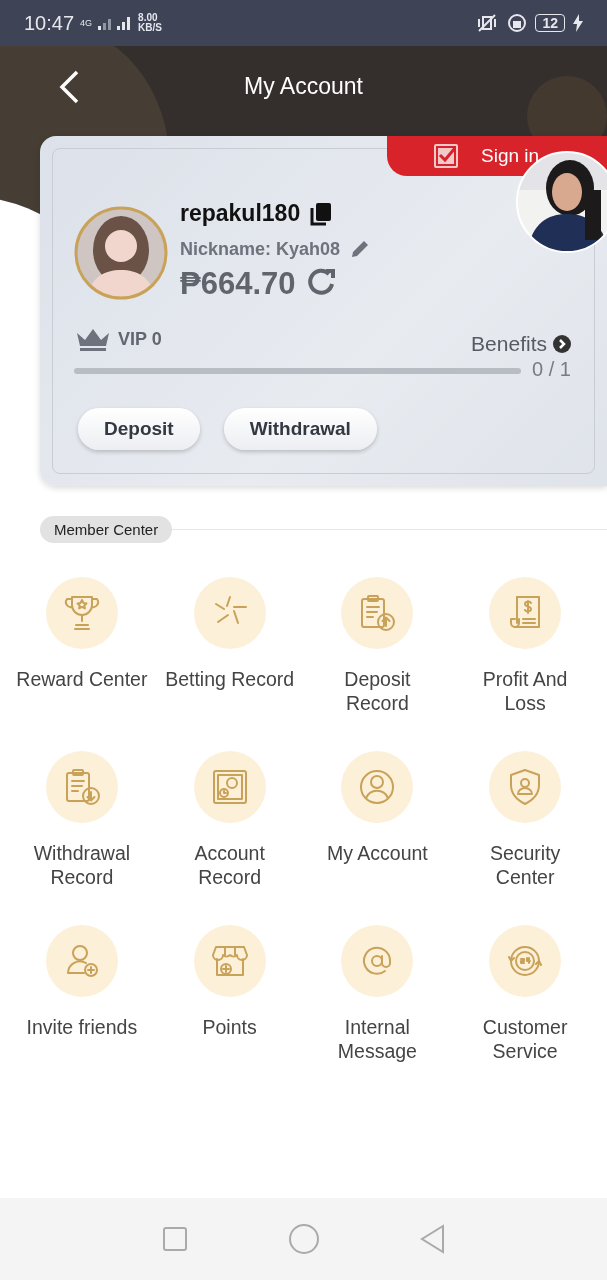 This screenshot has height=1280, width=607. What do you see at coordinates (321, 213) in the screenshot?
I see `copy-icon` at bounding box center [321, 213].